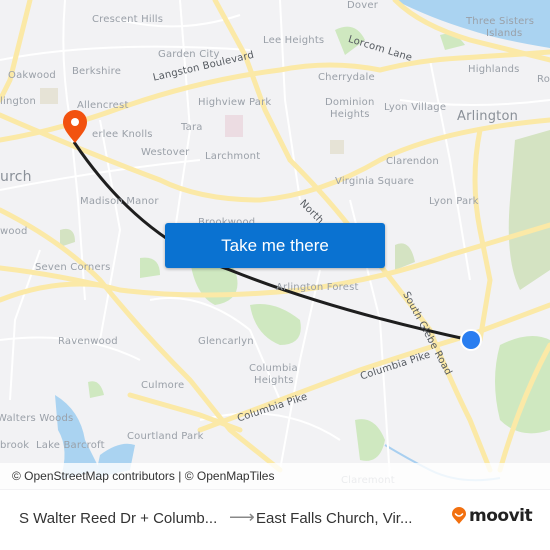 This screenshot has width=550, height=550. What do you see at coordinates (37, 418) in the screenshot?
I see `label-walters-woods: Walters Woods` at bounding box center [37, 418].